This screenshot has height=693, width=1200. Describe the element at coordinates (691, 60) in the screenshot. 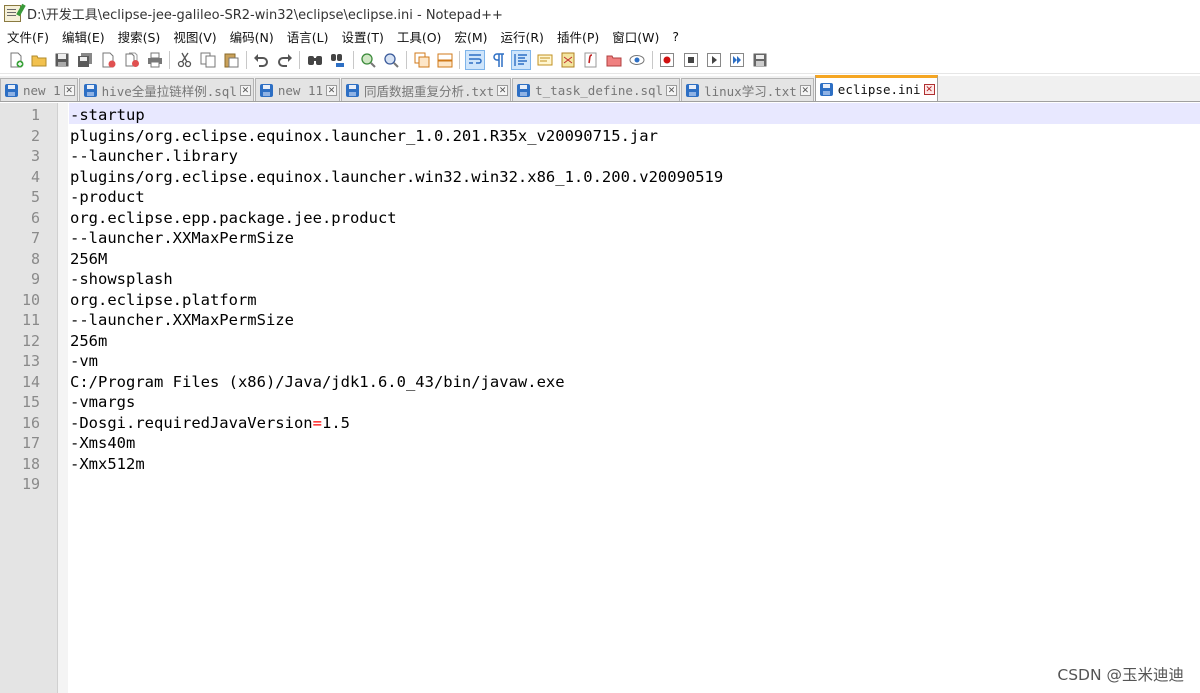

I see `stop-macro-icon` at that location.